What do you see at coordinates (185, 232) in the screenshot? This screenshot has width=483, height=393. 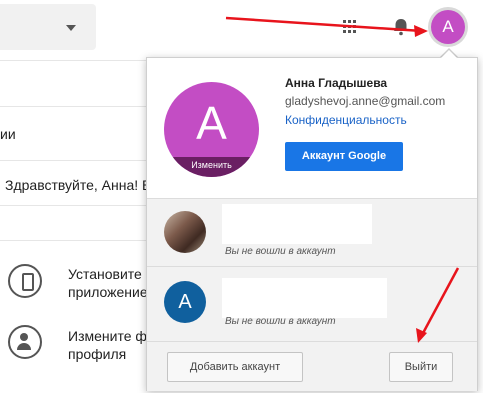 I see `account-photo-avatar` at bounding box center [185, 232].